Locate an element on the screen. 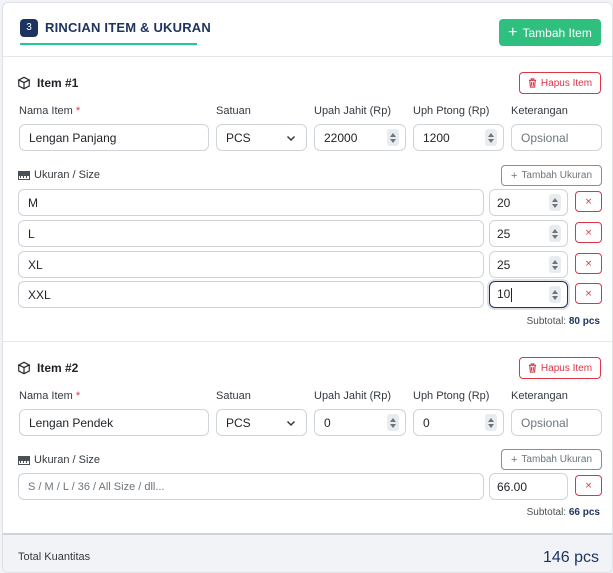  step-badge: 3 is located at coordinates (29, 28).